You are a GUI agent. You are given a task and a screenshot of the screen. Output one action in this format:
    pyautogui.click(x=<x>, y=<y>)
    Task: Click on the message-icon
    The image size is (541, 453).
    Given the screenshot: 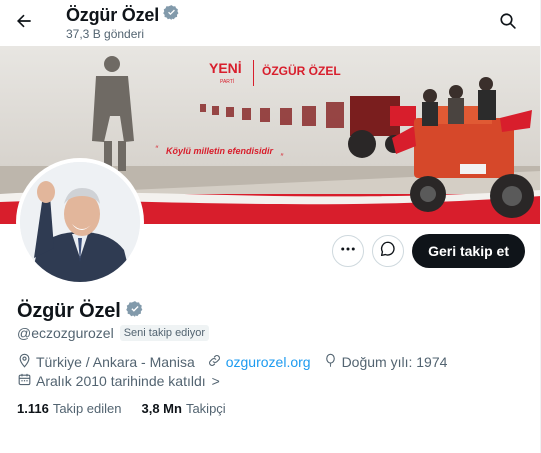 What is the action you would take?
    pyautogui.click(x=388, y=251)
    